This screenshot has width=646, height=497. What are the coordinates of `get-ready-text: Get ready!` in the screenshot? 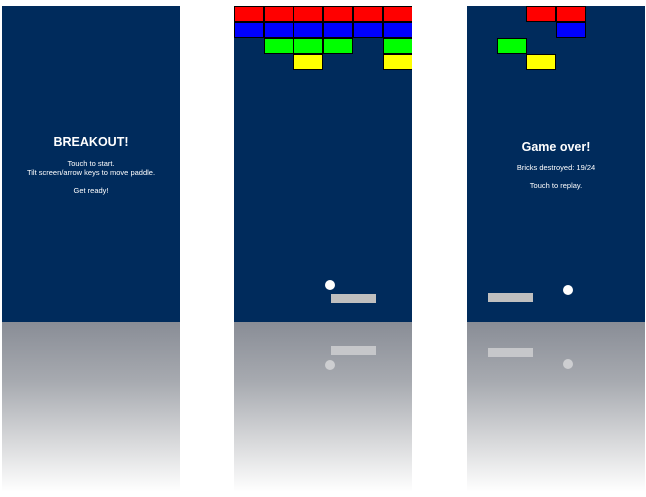 It's located at (91, 190).